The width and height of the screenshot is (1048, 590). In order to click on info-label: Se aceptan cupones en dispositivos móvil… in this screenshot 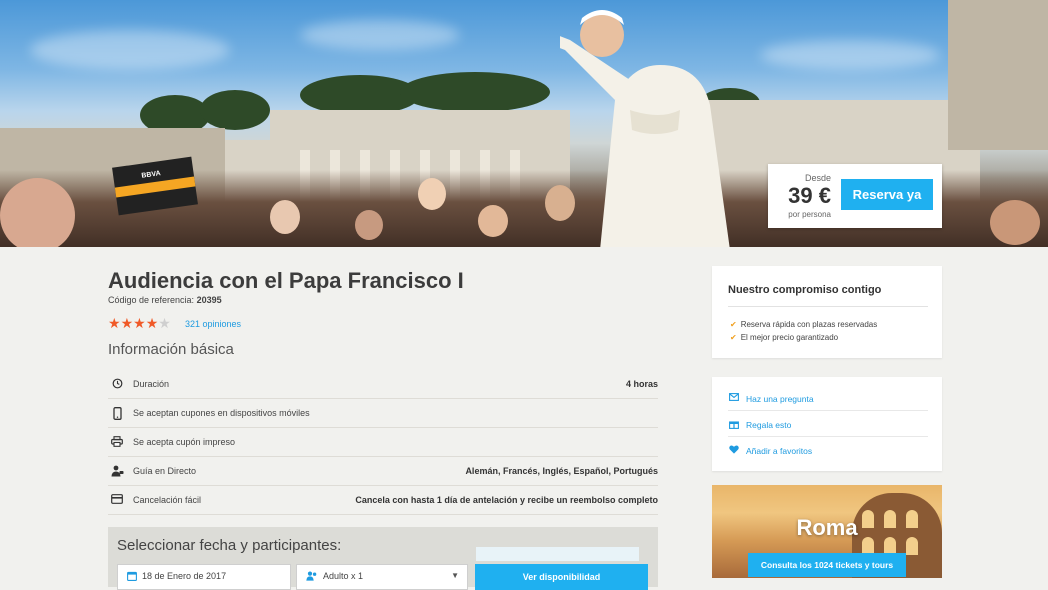, I will do `click(221, 413)`.